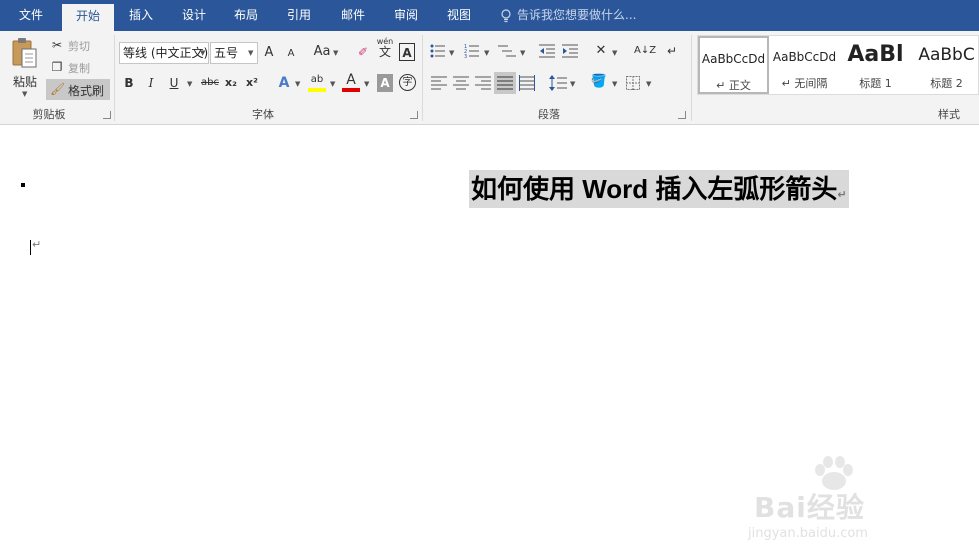 This screenshot has height=548, width=979. I want to click on underline-button: U, so click(174, 83).